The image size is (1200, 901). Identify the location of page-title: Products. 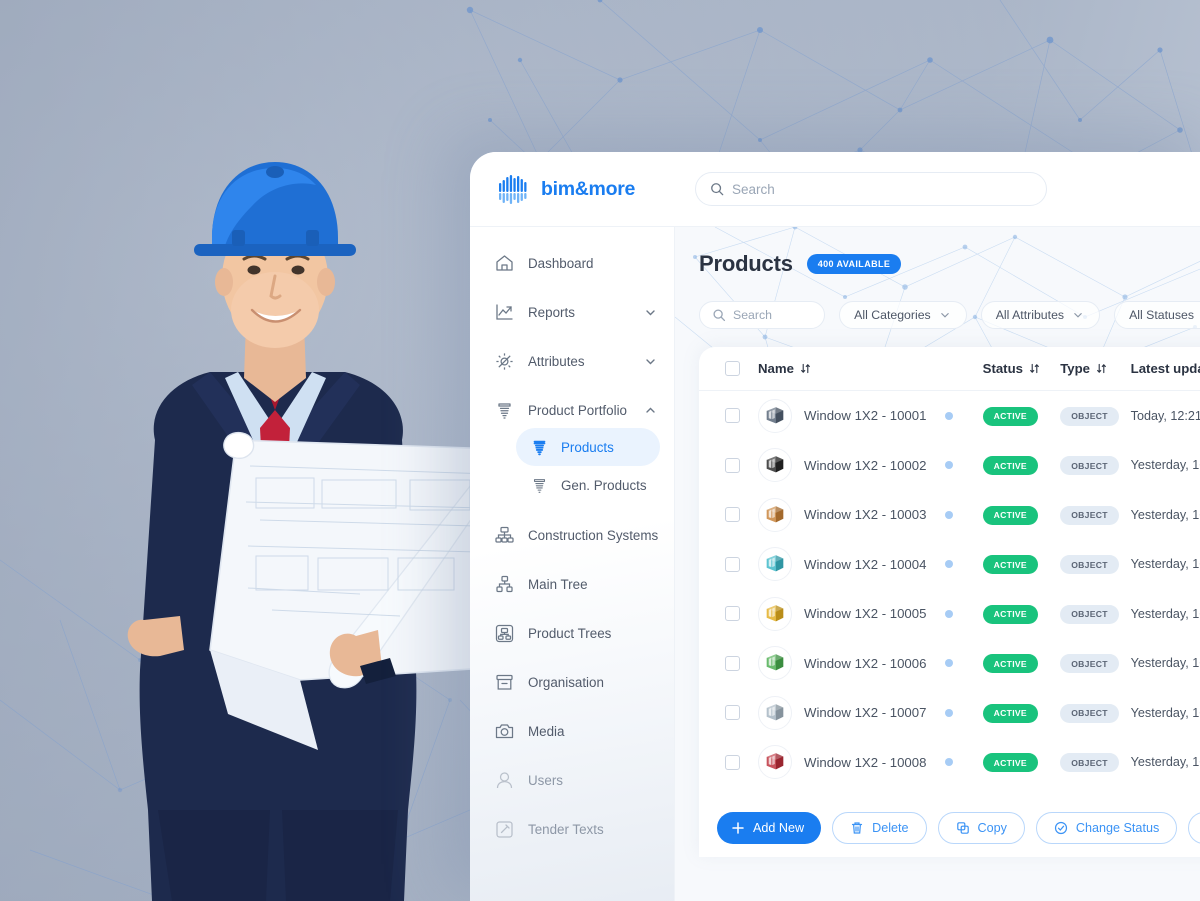
(746, 263).